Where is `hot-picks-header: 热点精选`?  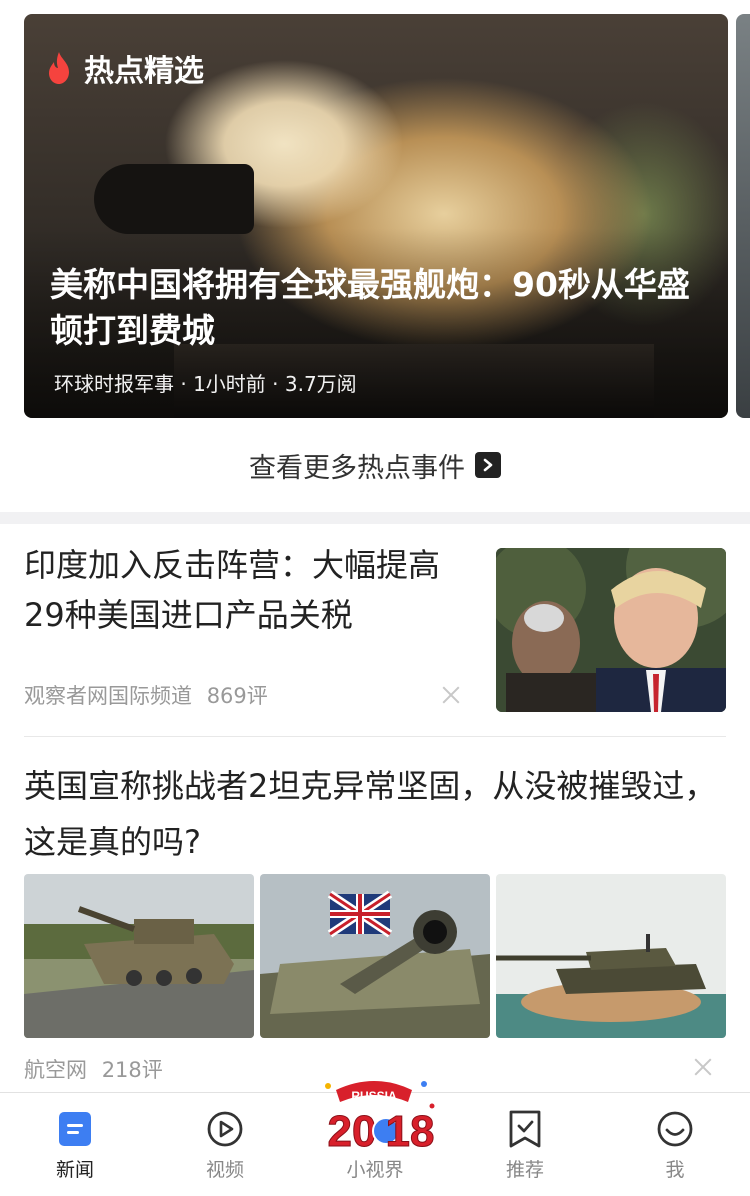
hot-picks-header: 热点精选 is located at coordinates (125, 68).